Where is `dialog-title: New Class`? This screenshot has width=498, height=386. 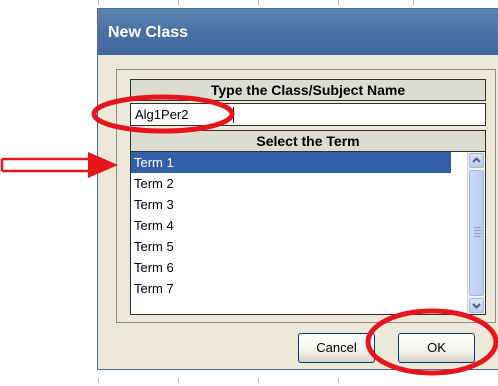
dialog-title: New Class is located at coordinates (148, 32).